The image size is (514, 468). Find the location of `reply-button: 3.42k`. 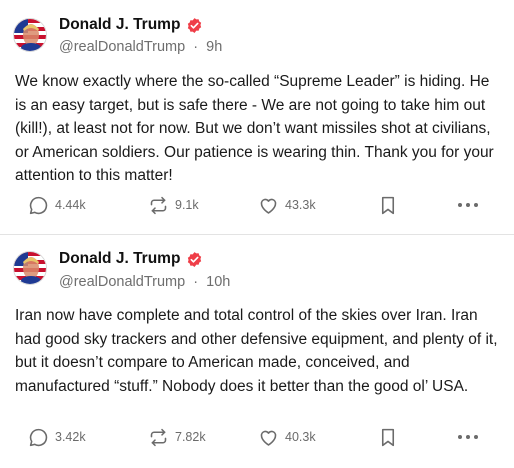

reply-button: 3.42k is located at coordinates (57, 437).